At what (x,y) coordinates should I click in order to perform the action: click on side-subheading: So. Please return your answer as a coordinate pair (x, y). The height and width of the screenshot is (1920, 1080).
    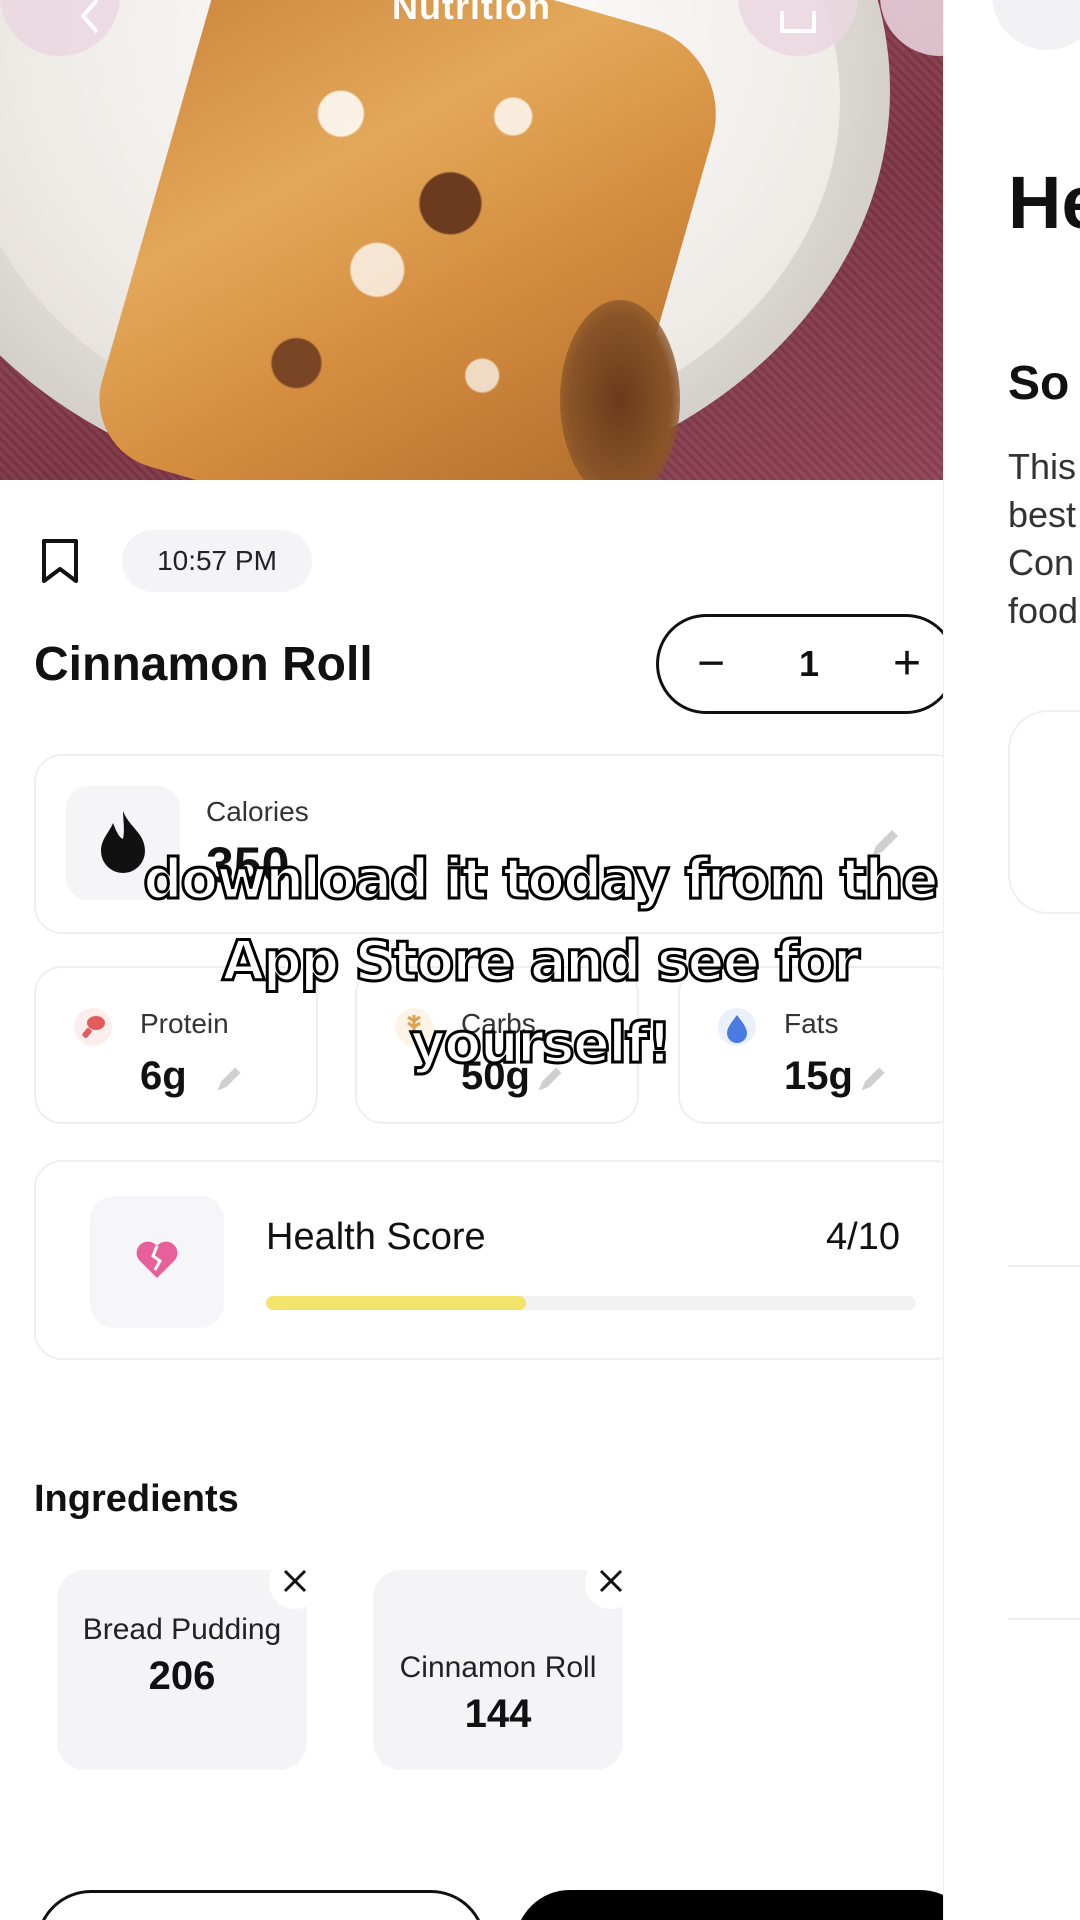
    Looking at the image, I should click on (1039, 383).